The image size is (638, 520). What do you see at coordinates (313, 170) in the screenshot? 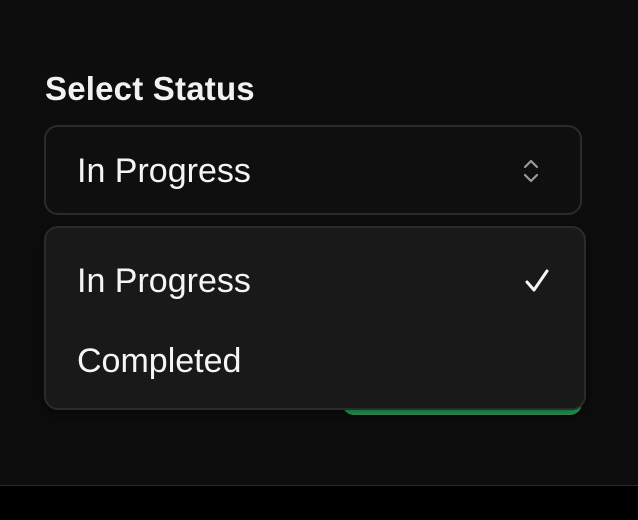
I see `status-select: In Progress` at bounding box center [313, 170].